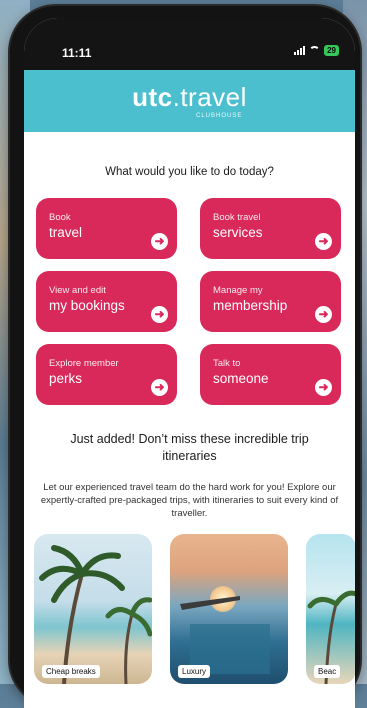 This screenshot has width=367, height=708. I want to click on tile-big-label: my bookings, so click(87, 305).